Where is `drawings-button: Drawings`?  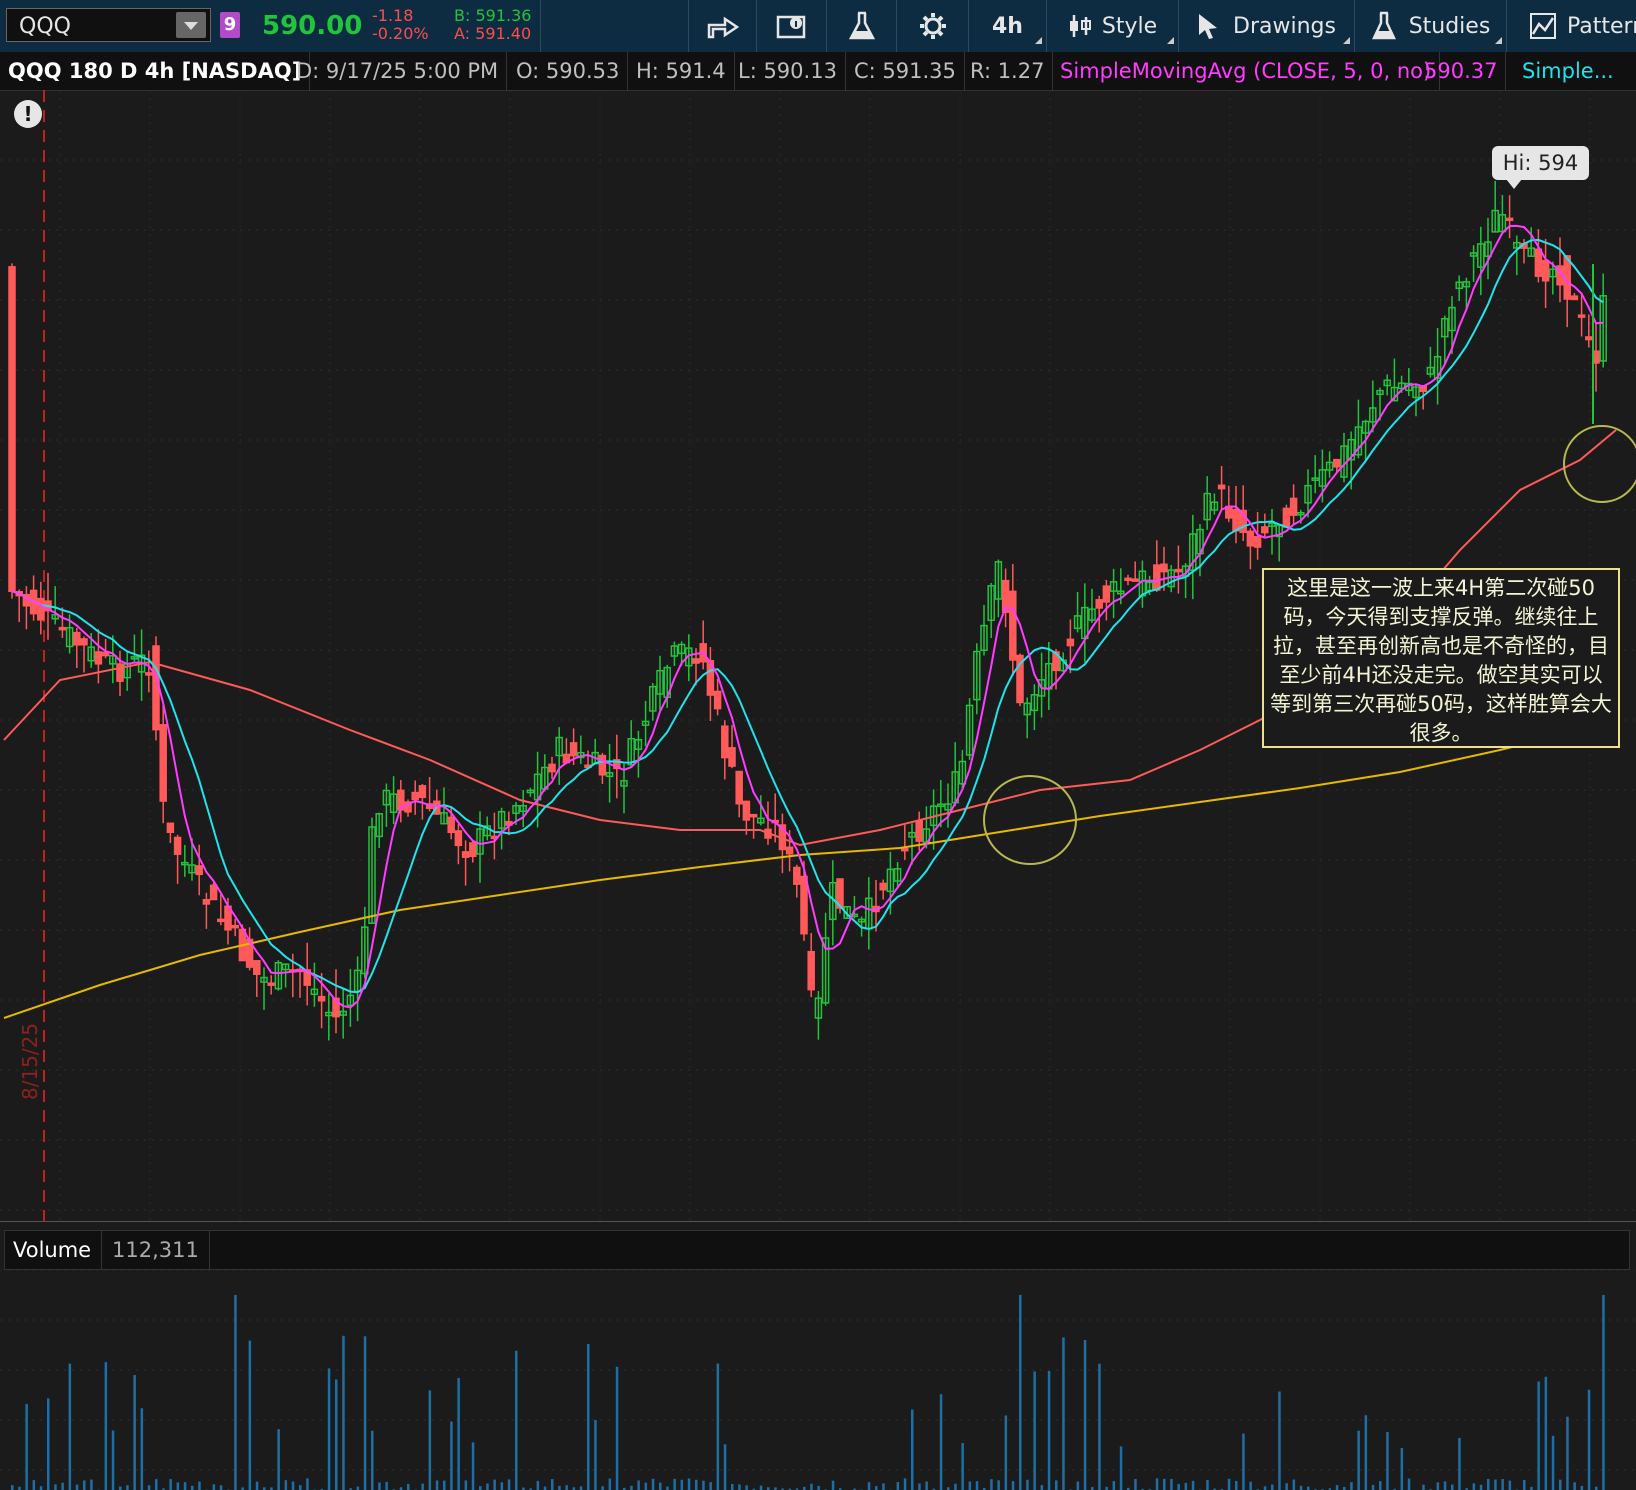
drawings-button: Drawings is located at coordinates (1266, 26).